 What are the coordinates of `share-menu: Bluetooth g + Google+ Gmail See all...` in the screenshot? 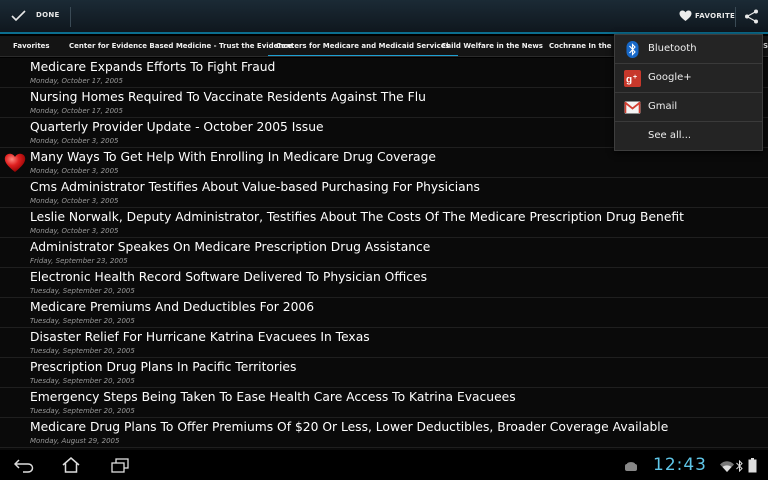 It's located at (688, 92).